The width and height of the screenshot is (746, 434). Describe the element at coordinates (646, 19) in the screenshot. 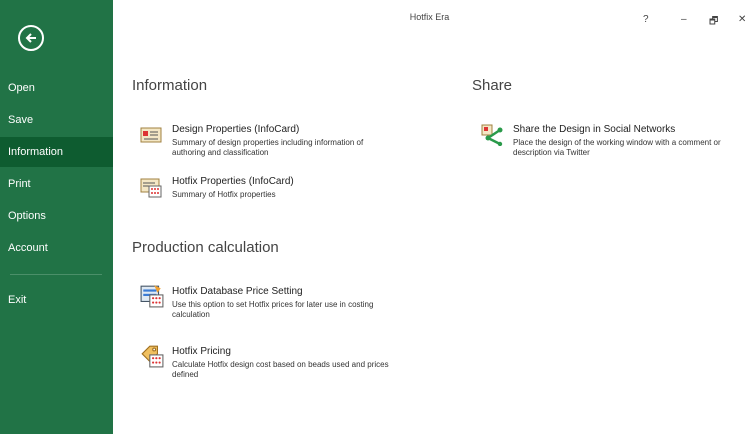

I see `help-button: ?` at that location.